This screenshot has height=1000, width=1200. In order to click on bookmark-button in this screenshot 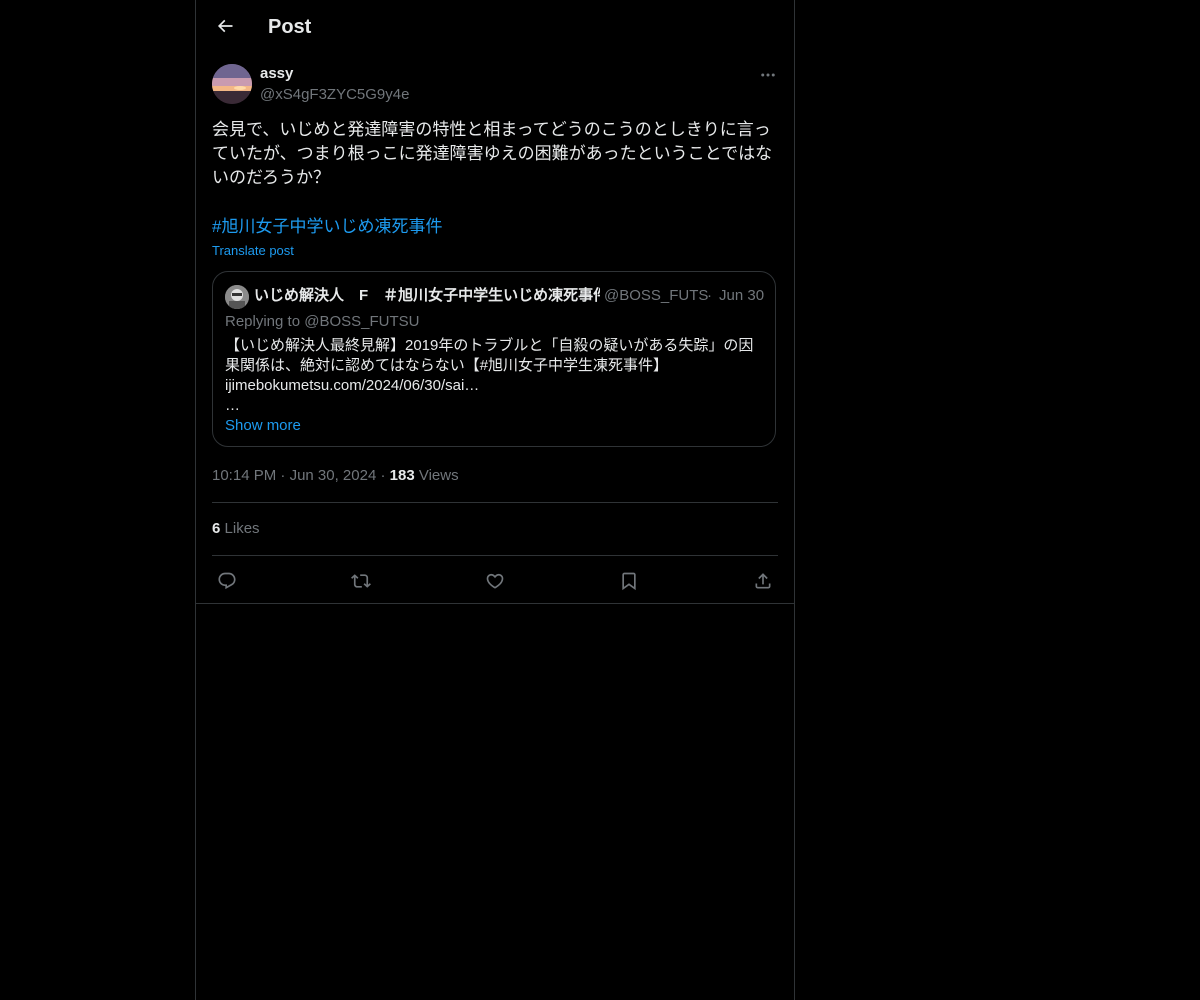, I will do `click(629, 581)`.